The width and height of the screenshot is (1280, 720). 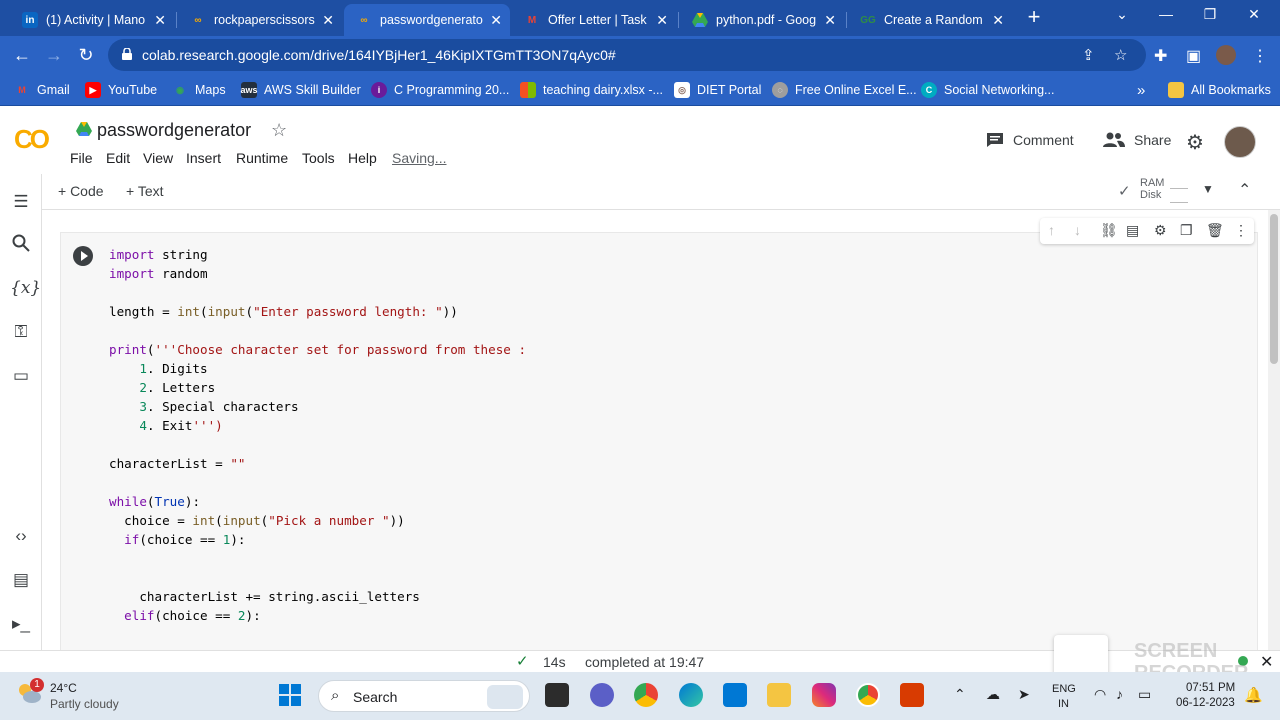 What do you see at coordinates (993, 694) in the screenshot?
I see `network-icon: ☁` at bounding box center [993, 694].